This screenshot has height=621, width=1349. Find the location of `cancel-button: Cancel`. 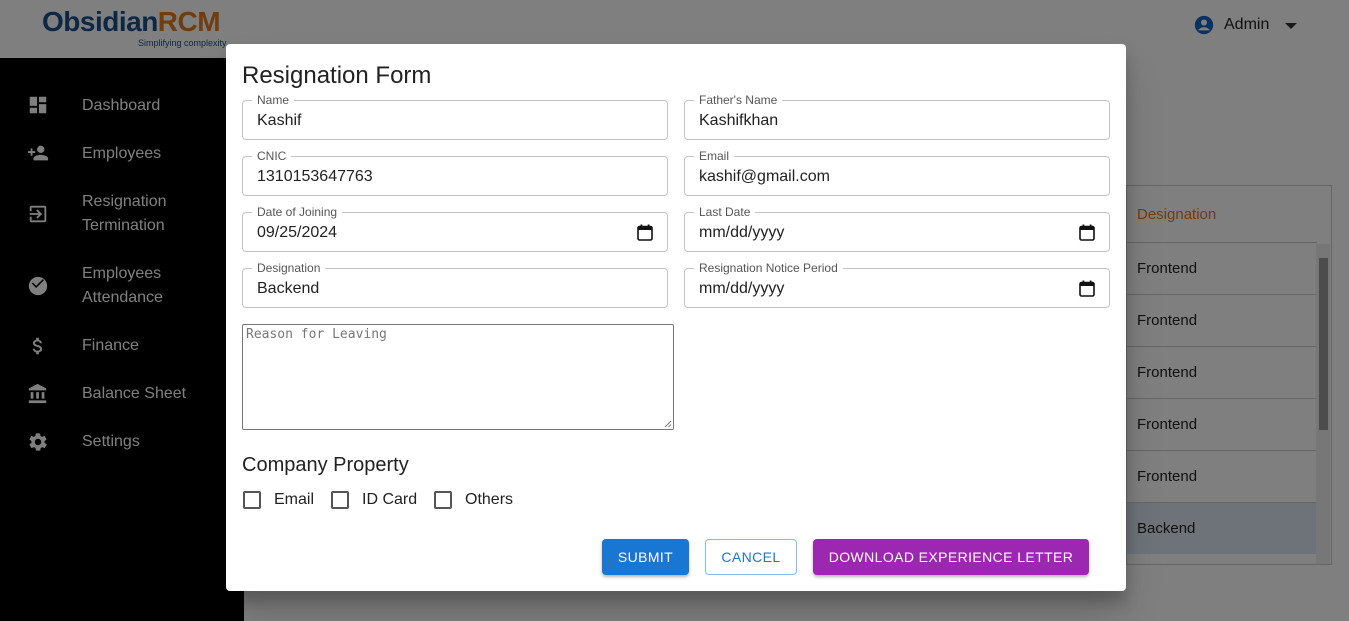

cancel-button: Cancel is located at coordinates (751, 557).